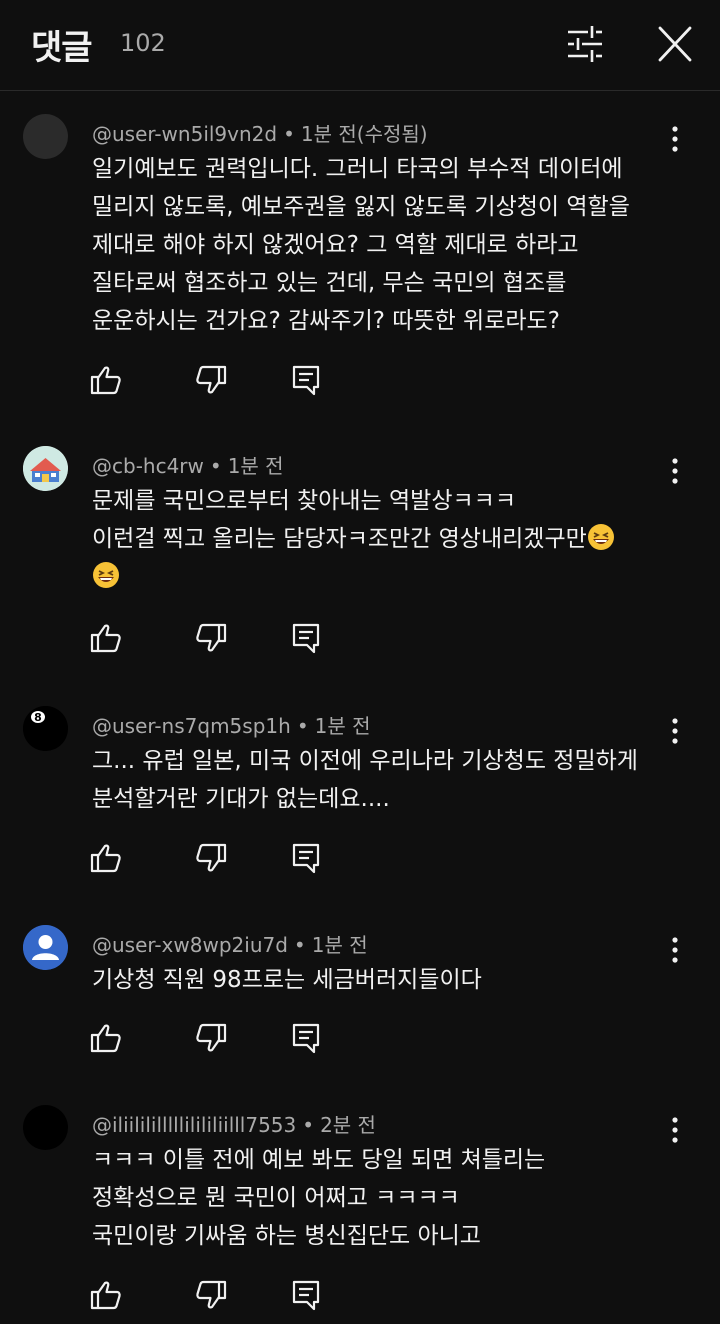  I want to click on comment-line-text: 이런걸 찍고 올리는 담당자ㅋ조만간 영상내리겠구만, so click(339, 539).